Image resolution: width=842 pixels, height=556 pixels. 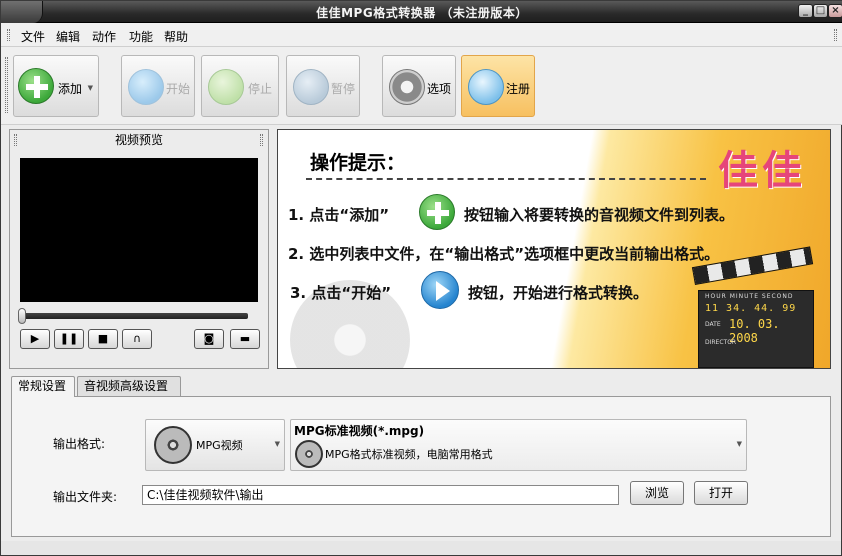 What do you see at coordinates (713, 324) in the screenshot?
I see `clap-date-label: DATE` at bounding box center [713, 324].